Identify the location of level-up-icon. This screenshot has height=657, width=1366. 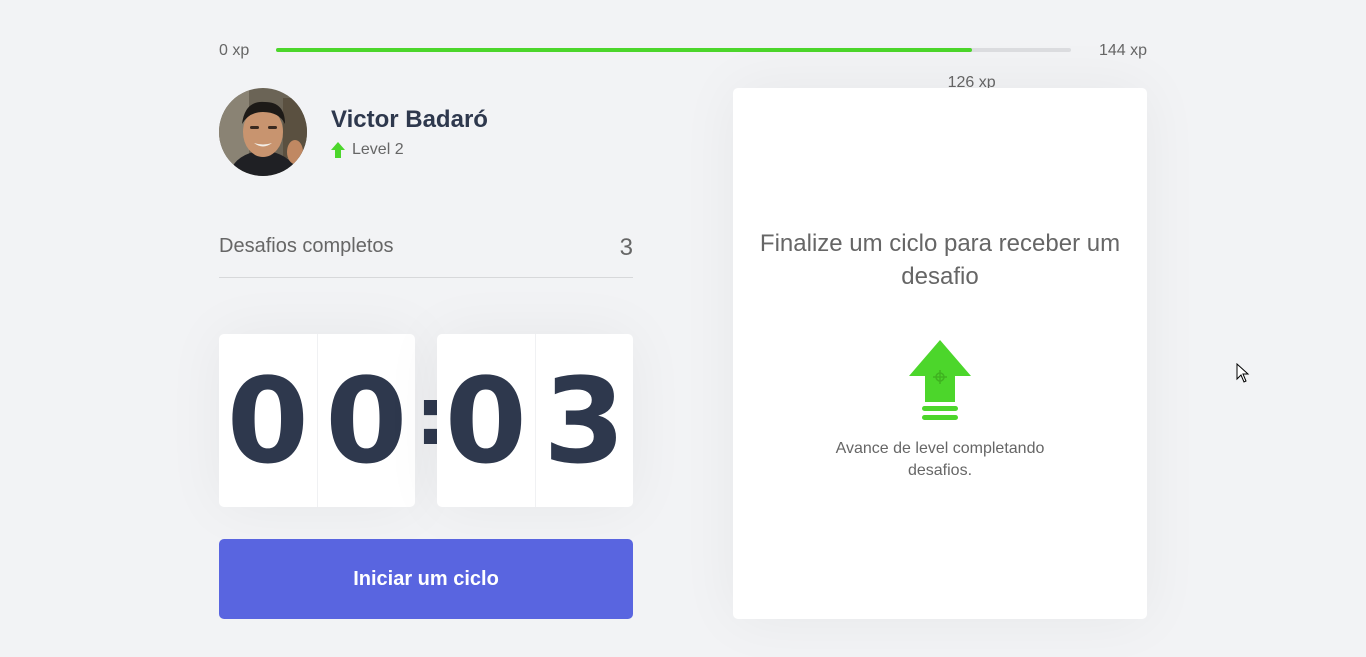
(940, 381).